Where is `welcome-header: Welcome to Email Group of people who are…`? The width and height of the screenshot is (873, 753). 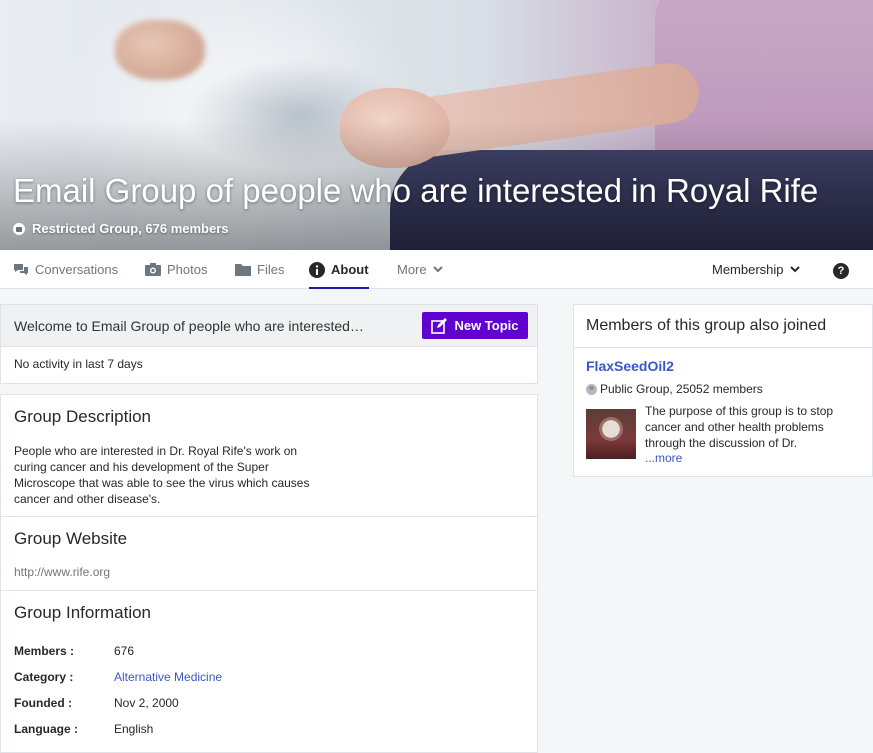 welcome-header: Welcome to Email Group of people who are… is located at coordinates (269, 326).